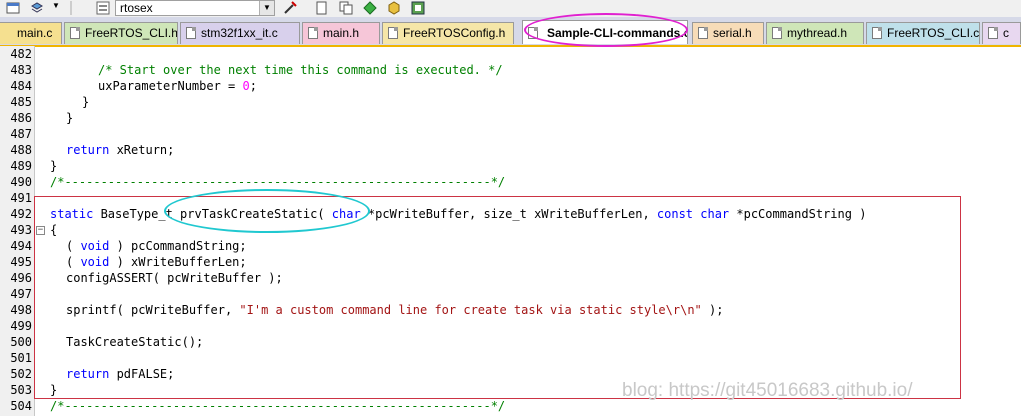 The width and height of the screenshot is (1021, 416). I want to click on code-line: 494 ( void ) pcCommandString;, so click(510, 246).